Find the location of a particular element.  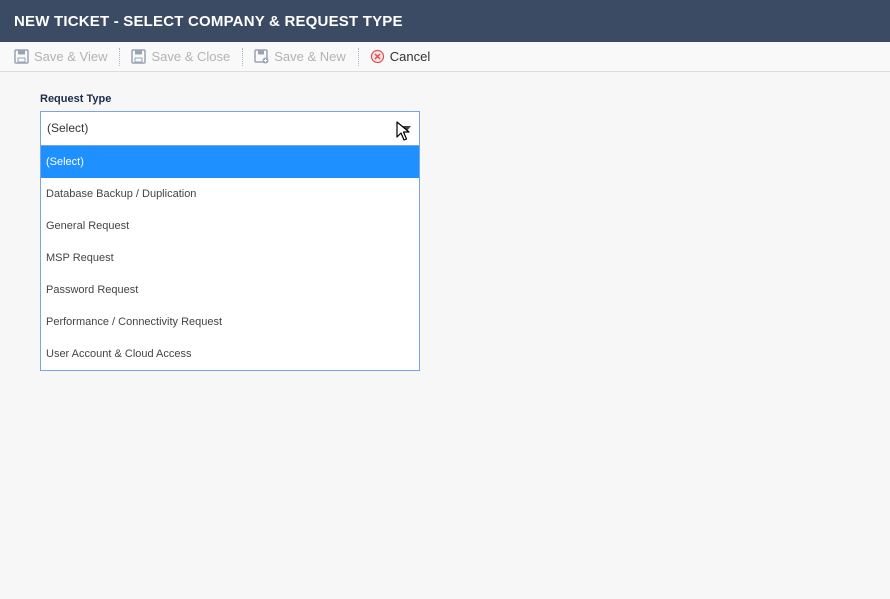

save-and-new-button: Save & New is located at coordinates (300, 57).